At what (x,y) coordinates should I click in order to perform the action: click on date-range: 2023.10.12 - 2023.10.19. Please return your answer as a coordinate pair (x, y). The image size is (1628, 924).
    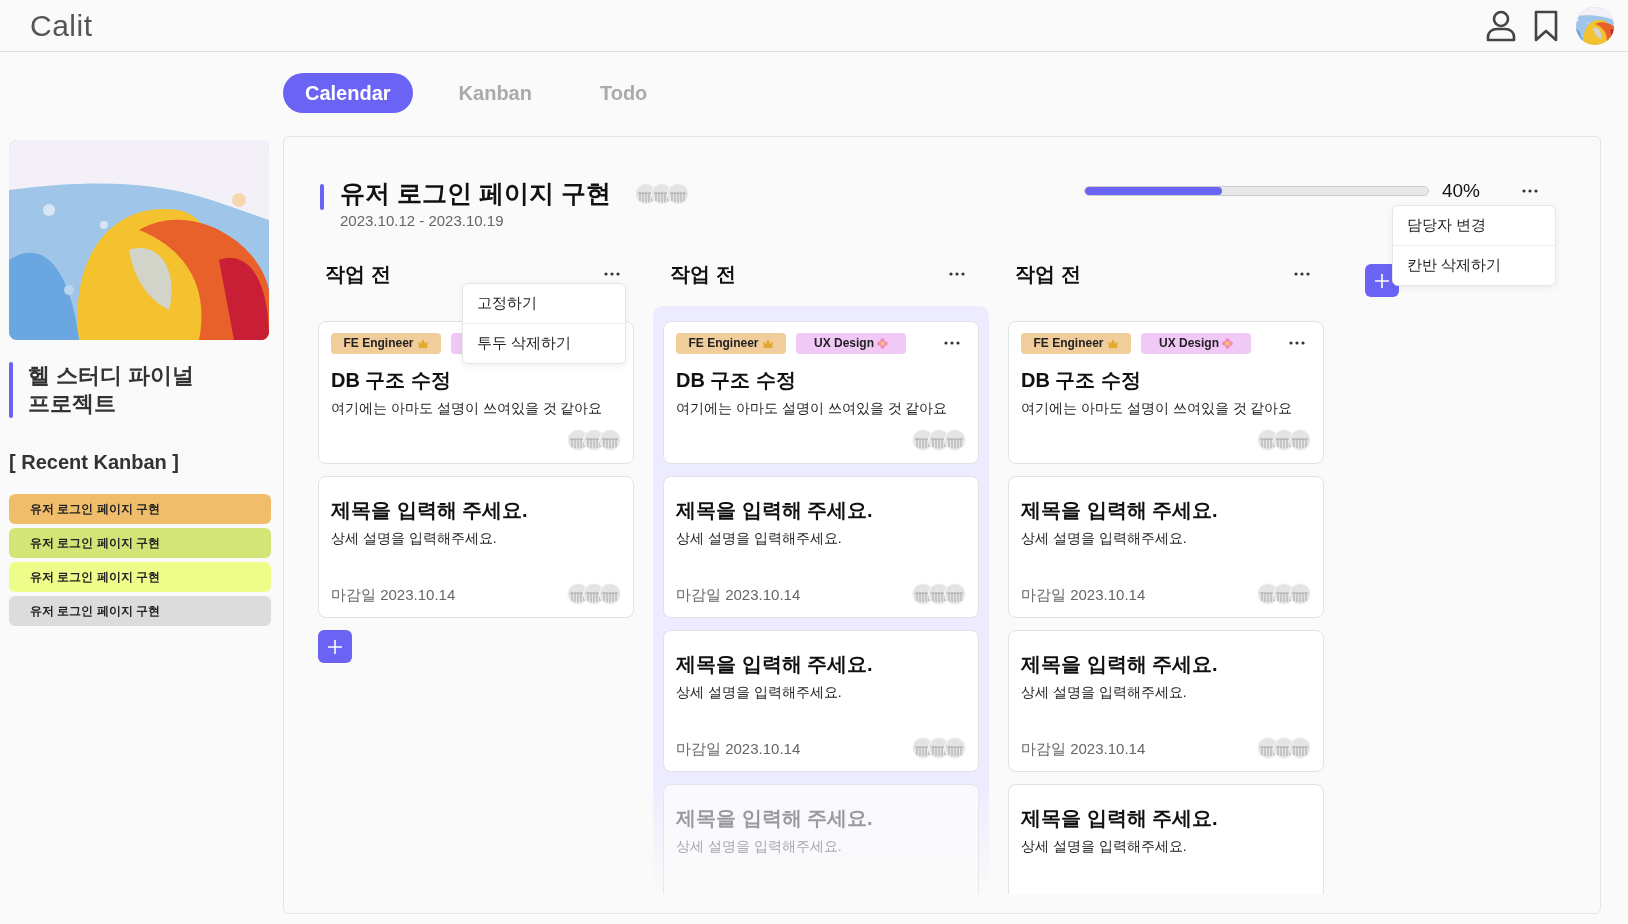
    Looking at the image, I should click on (422, 220).